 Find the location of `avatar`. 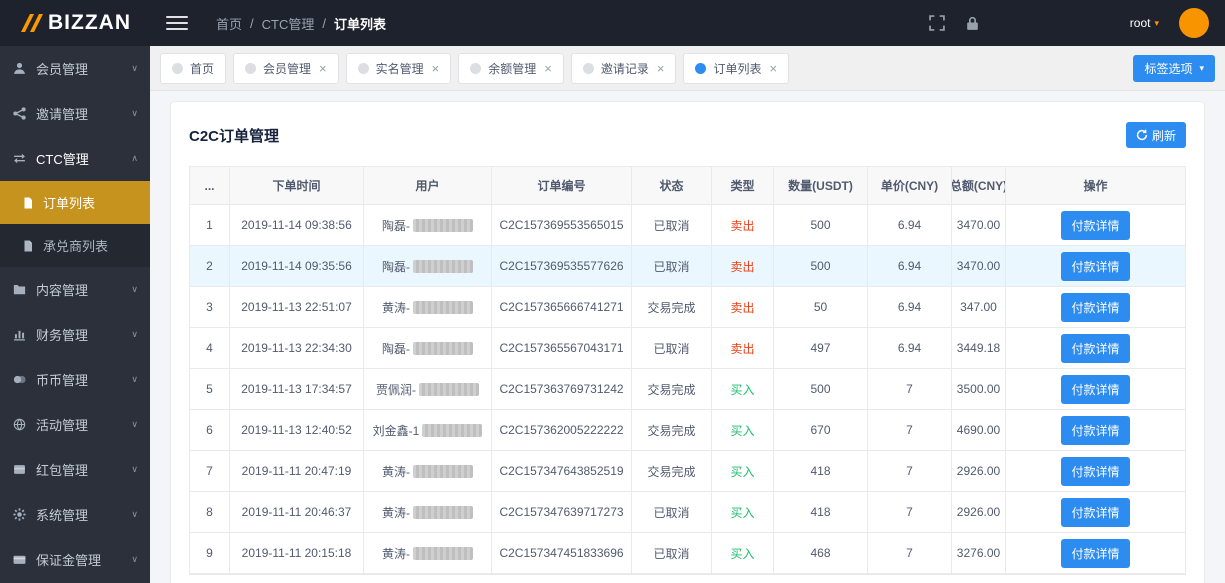

avatar is located at coordinates (1194, 23).